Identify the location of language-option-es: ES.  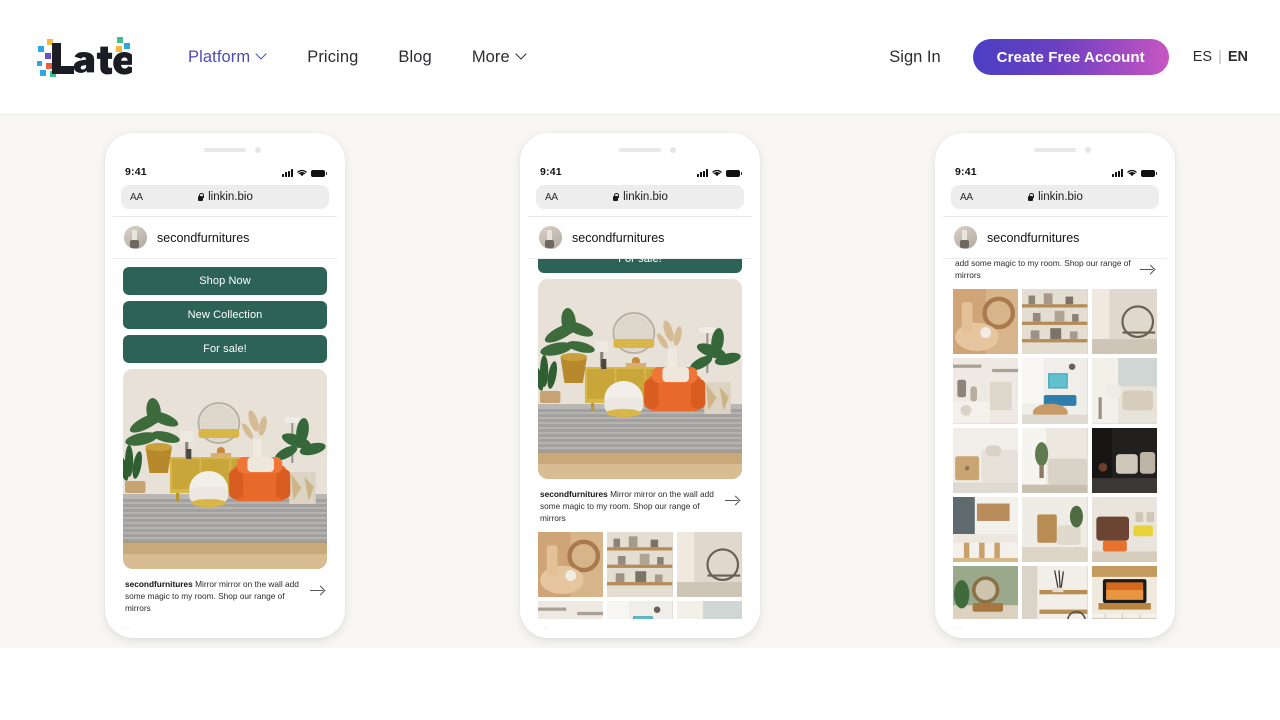
(1202, 57).